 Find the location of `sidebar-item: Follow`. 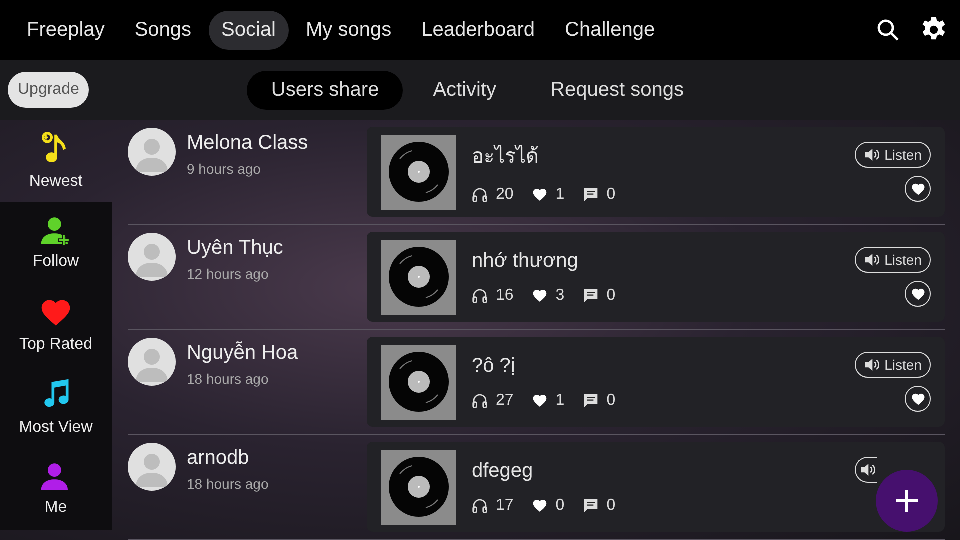

sidebar-item: Follow is located at coordinates (56, 243).